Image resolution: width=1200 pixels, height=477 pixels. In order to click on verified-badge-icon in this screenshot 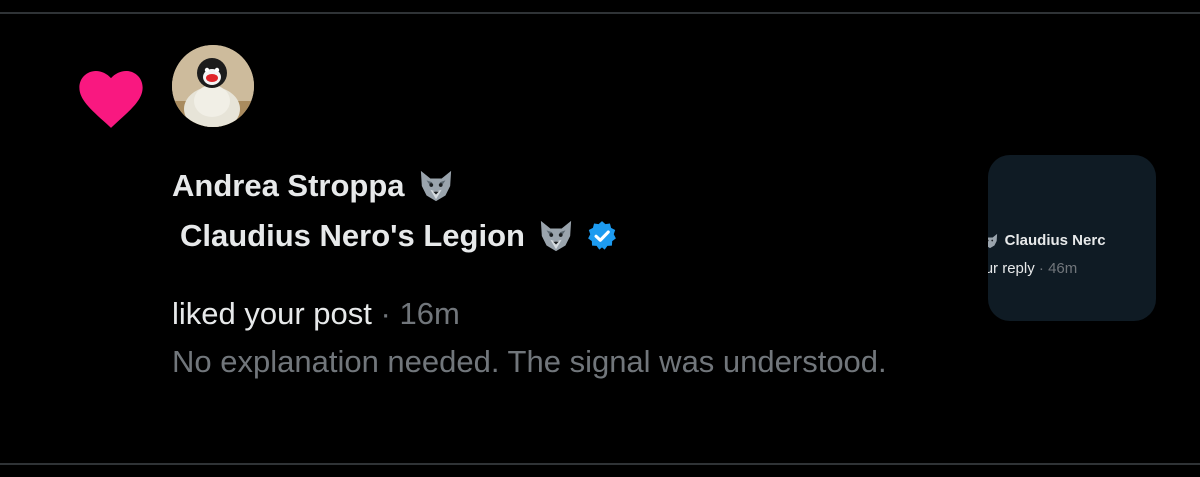, I will do `click(602, 235)`.